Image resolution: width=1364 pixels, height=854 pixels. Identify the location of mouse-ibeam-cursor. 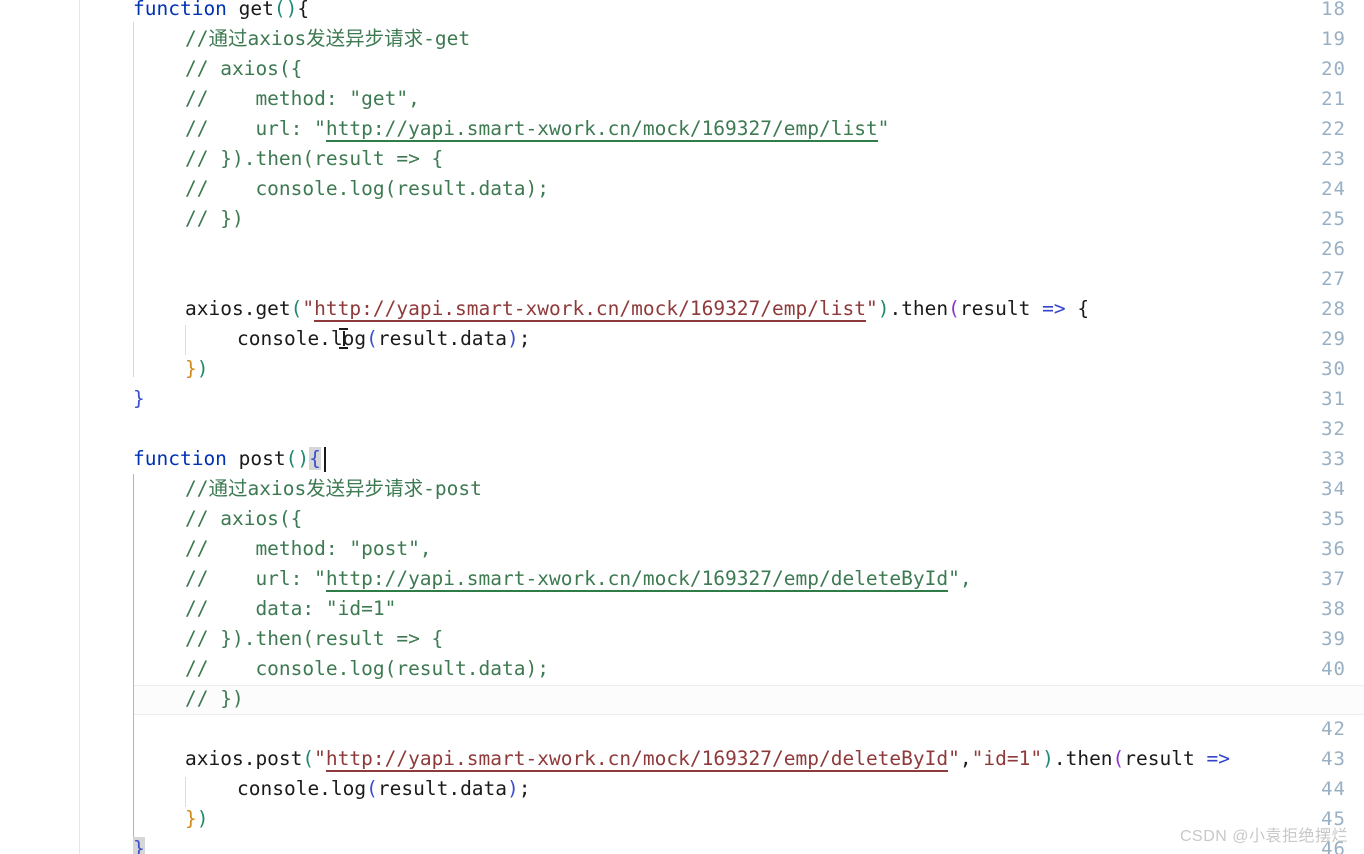
(343, 338).